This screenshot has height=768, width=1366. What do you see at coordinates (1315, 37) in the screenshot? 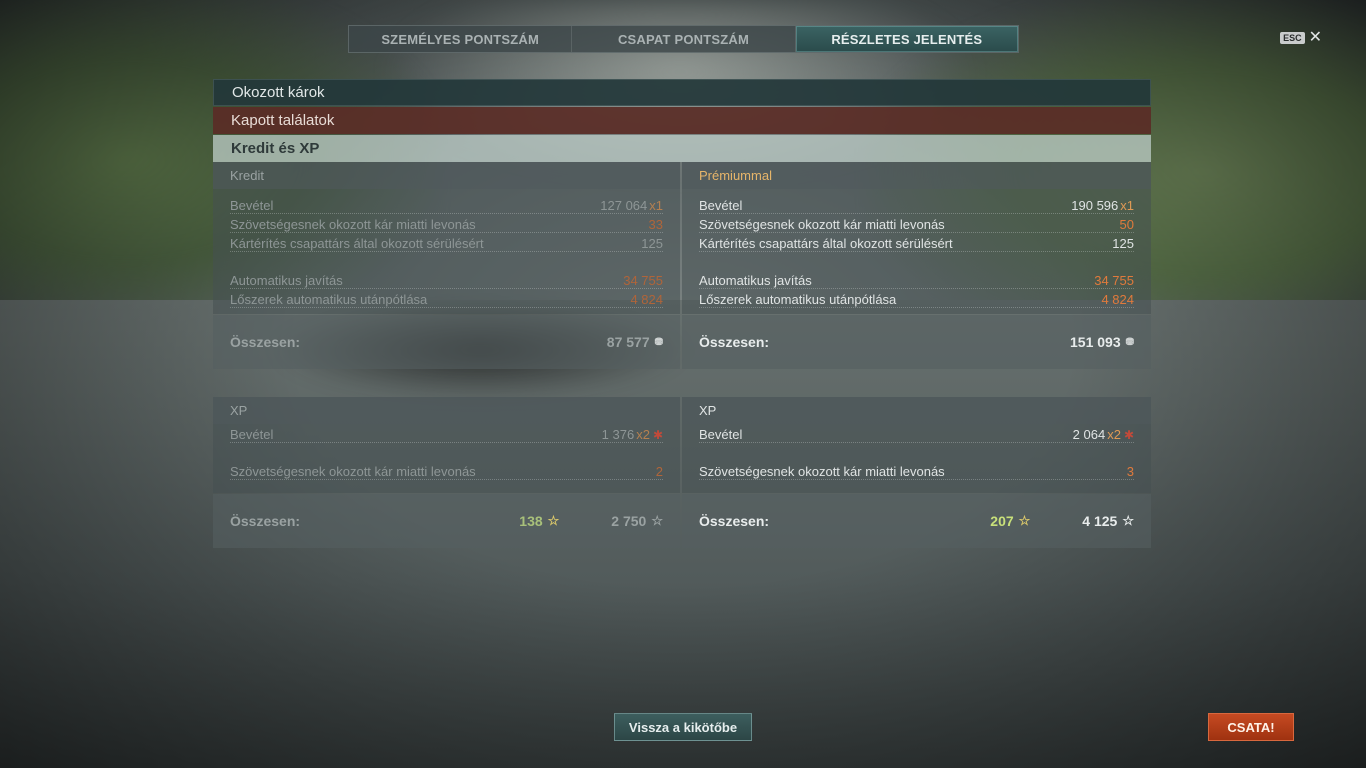
I see `close-icon: ✕` at bounding box center [1315, 37].